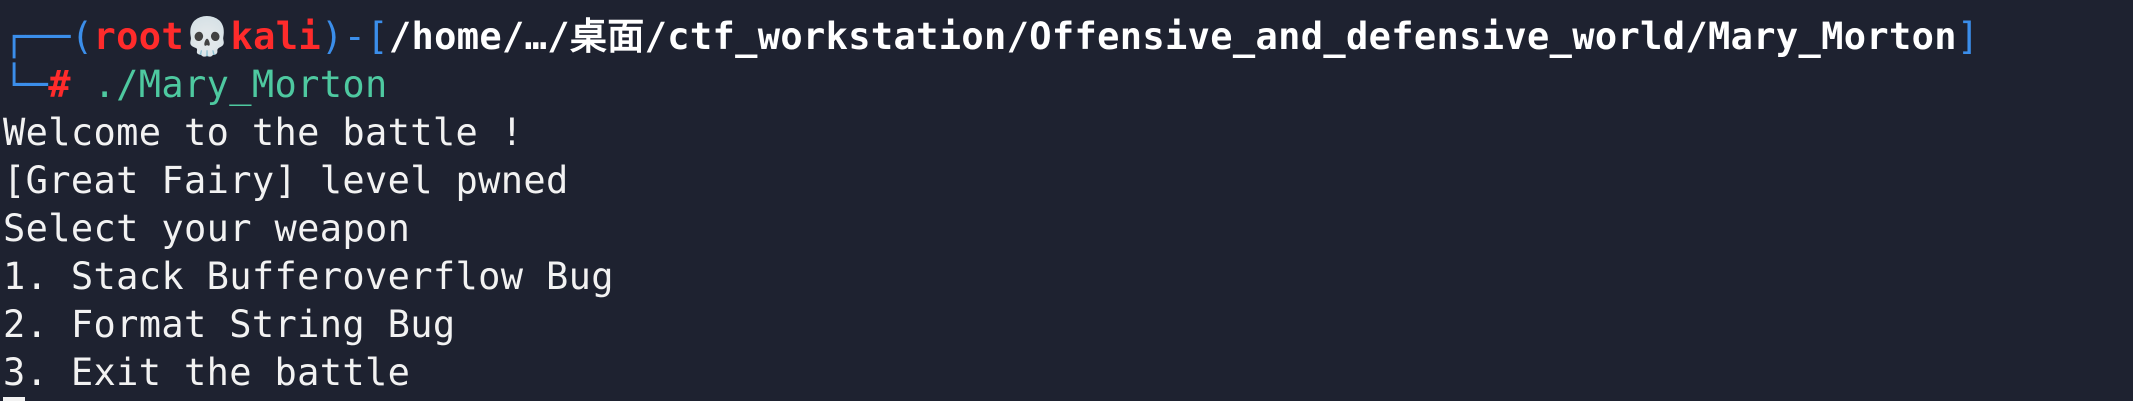  I want to click on prompt-line-bottom: └─# ./Mary_Morton, so click(1066, 85).